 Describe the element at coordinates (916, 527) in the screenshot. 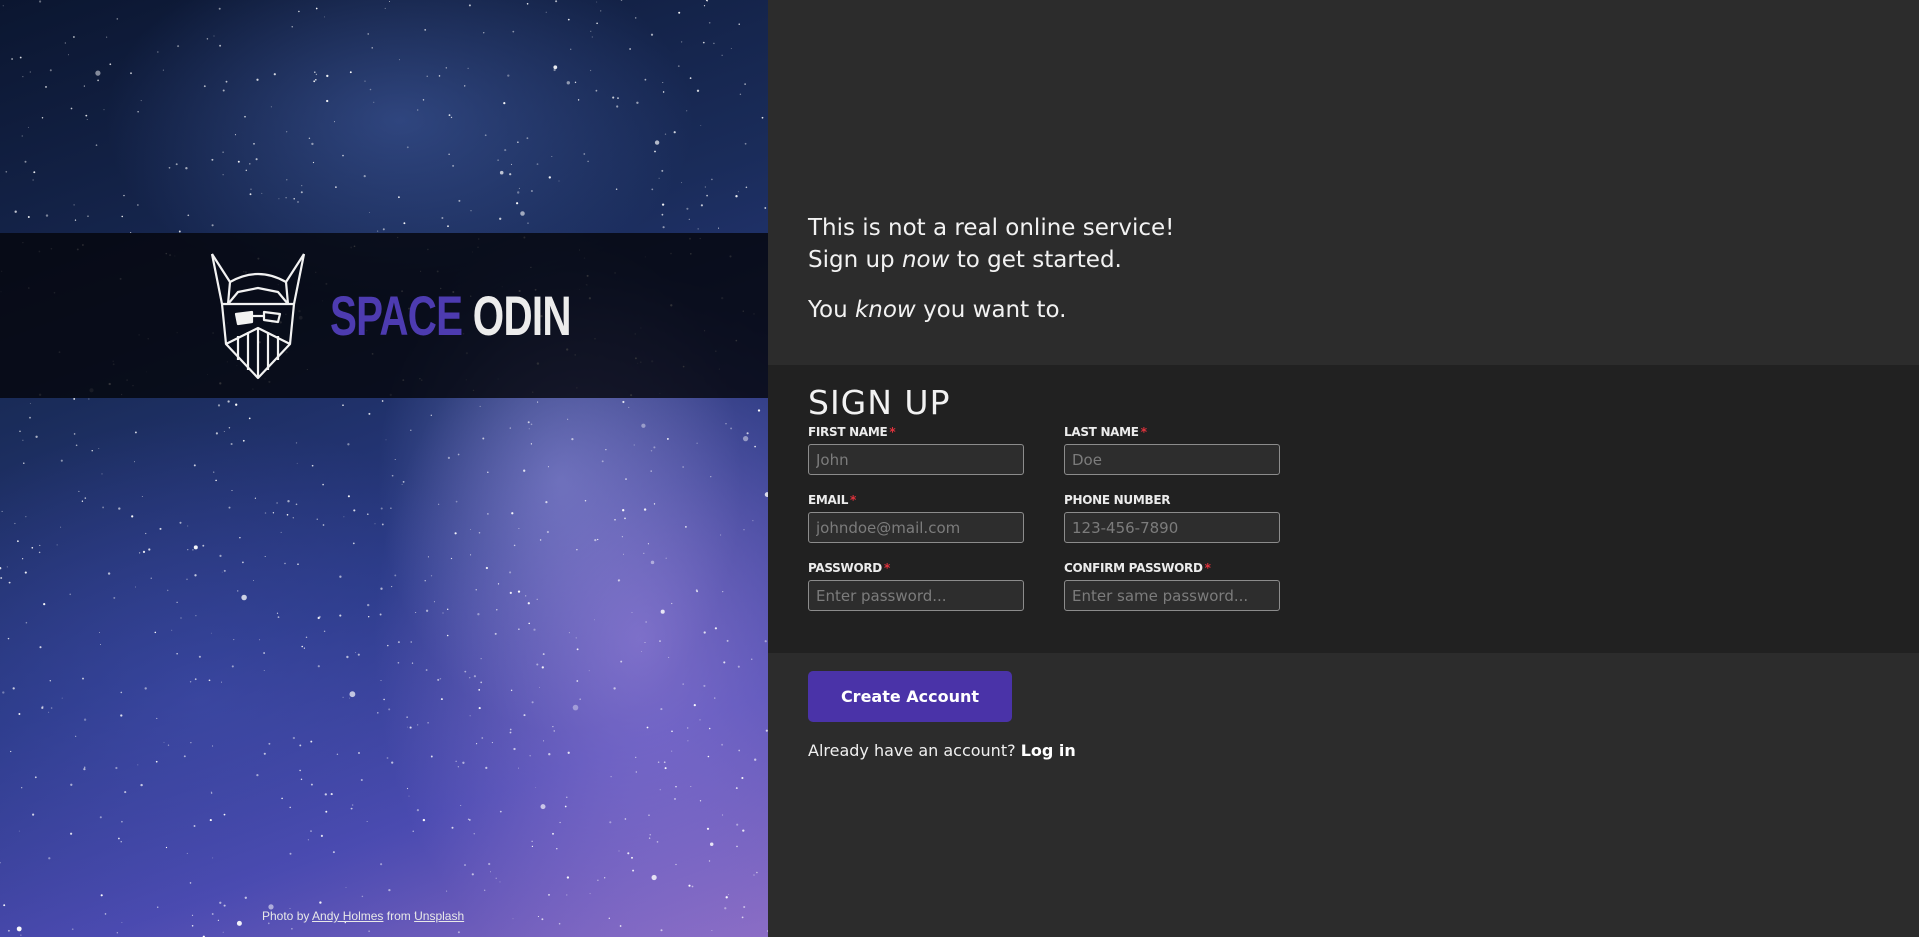

I see `email-input` at that location.